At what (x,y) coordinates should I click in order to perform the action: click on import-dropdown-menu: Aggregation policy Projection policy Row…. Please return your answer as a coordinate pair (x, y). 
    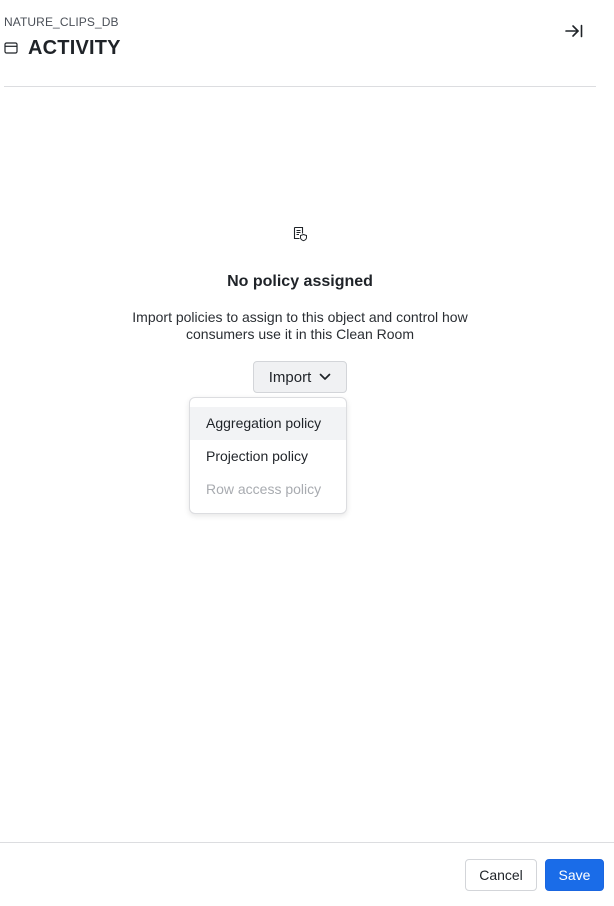
    Looking at the image, I should click on (268, 455).